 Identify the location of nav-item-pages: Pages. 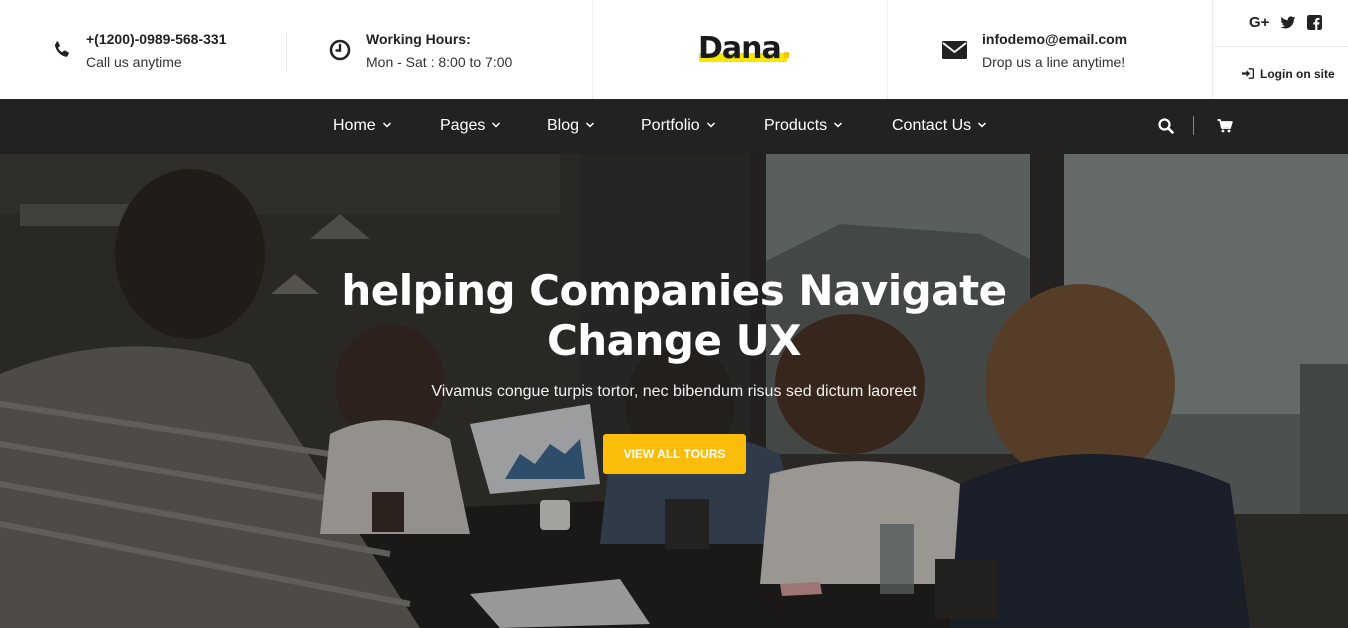
(470, 126).